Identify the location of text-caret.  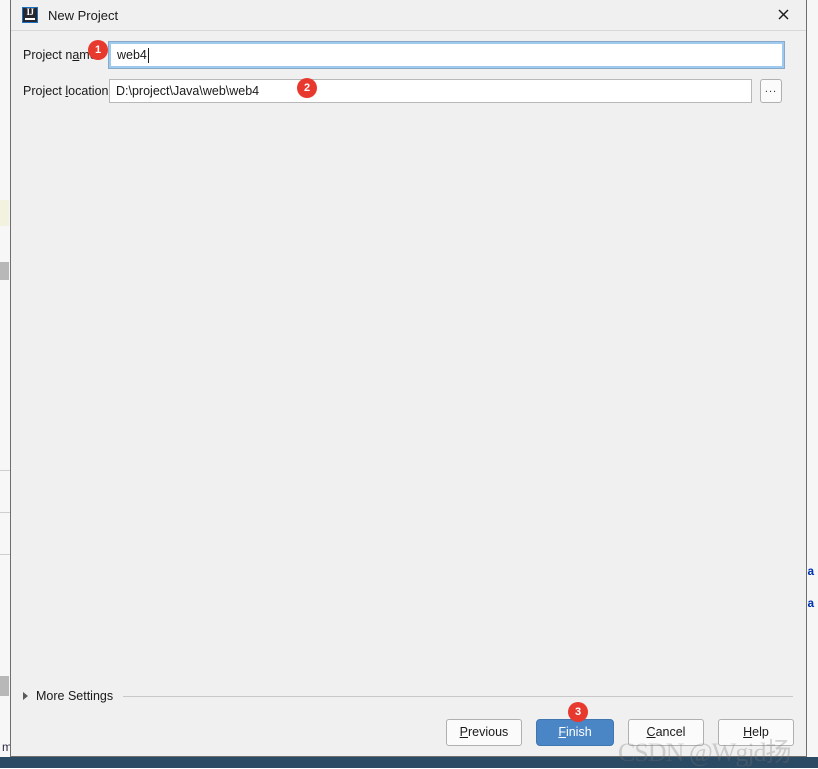
(148, 55).